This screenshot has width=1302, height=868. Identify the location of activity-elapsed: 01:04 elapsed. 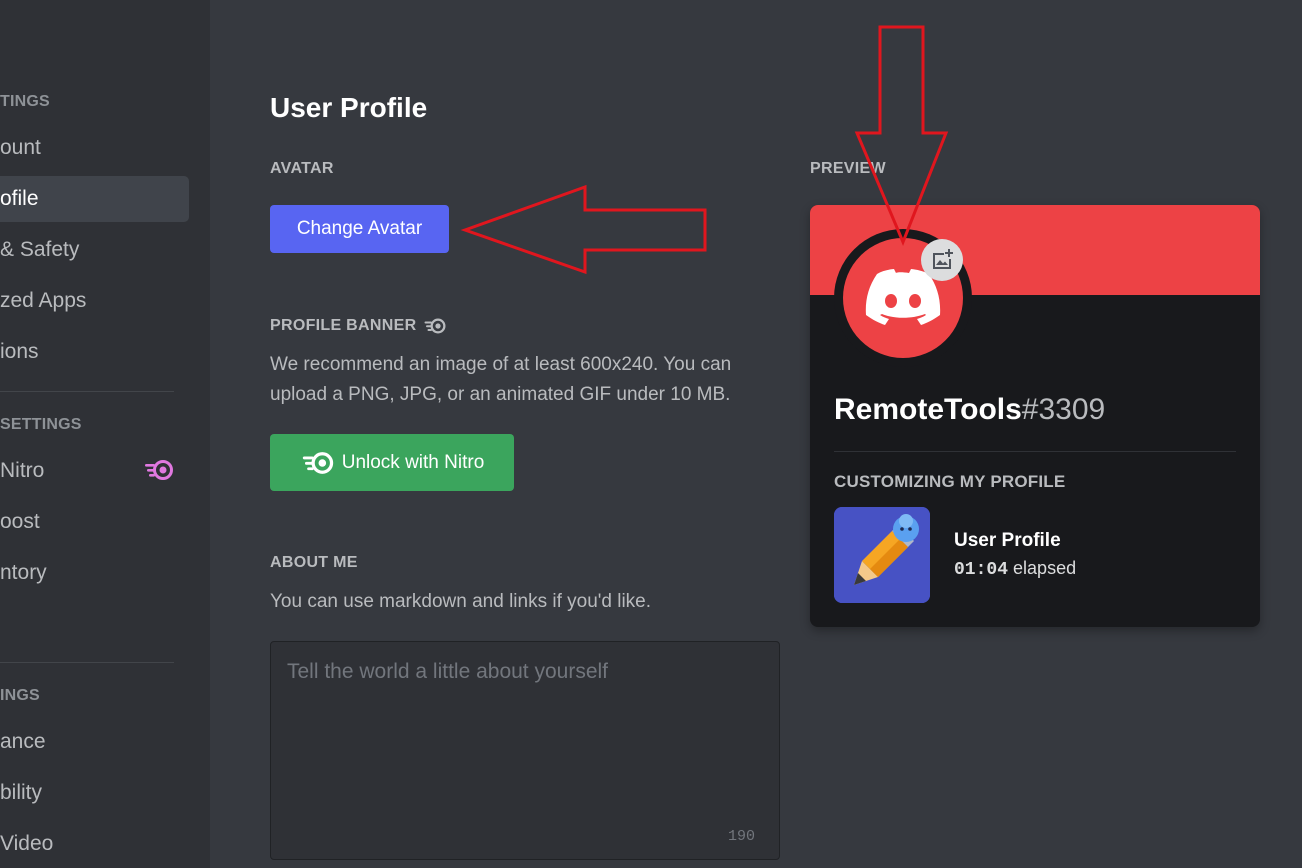
(1015, 569).